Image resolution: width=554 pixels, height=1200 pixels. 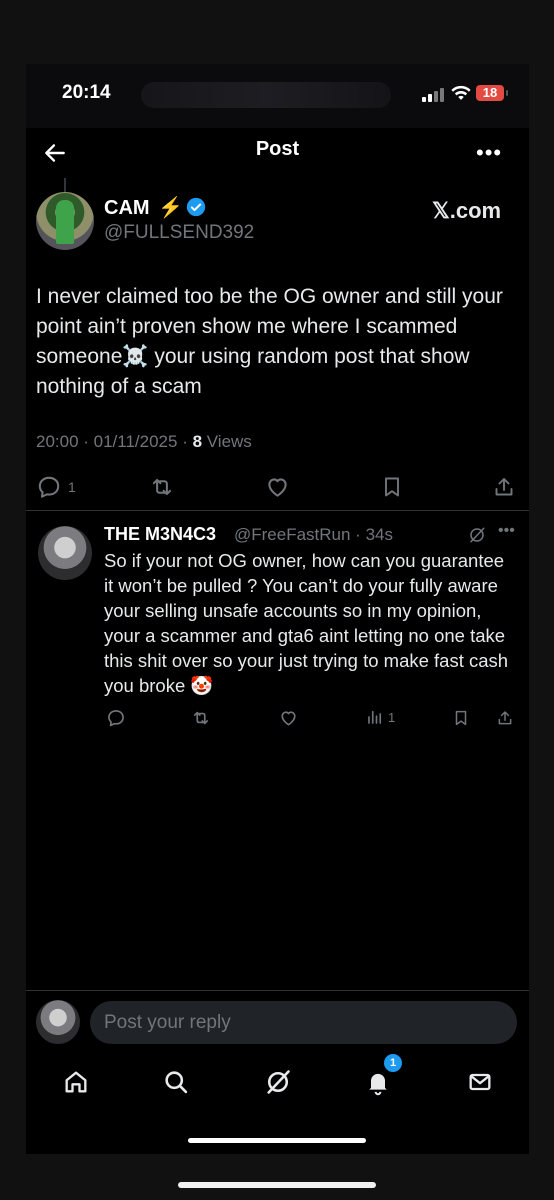 I want to click on source-label: 𝕏.com, so click(x=466, y=211).